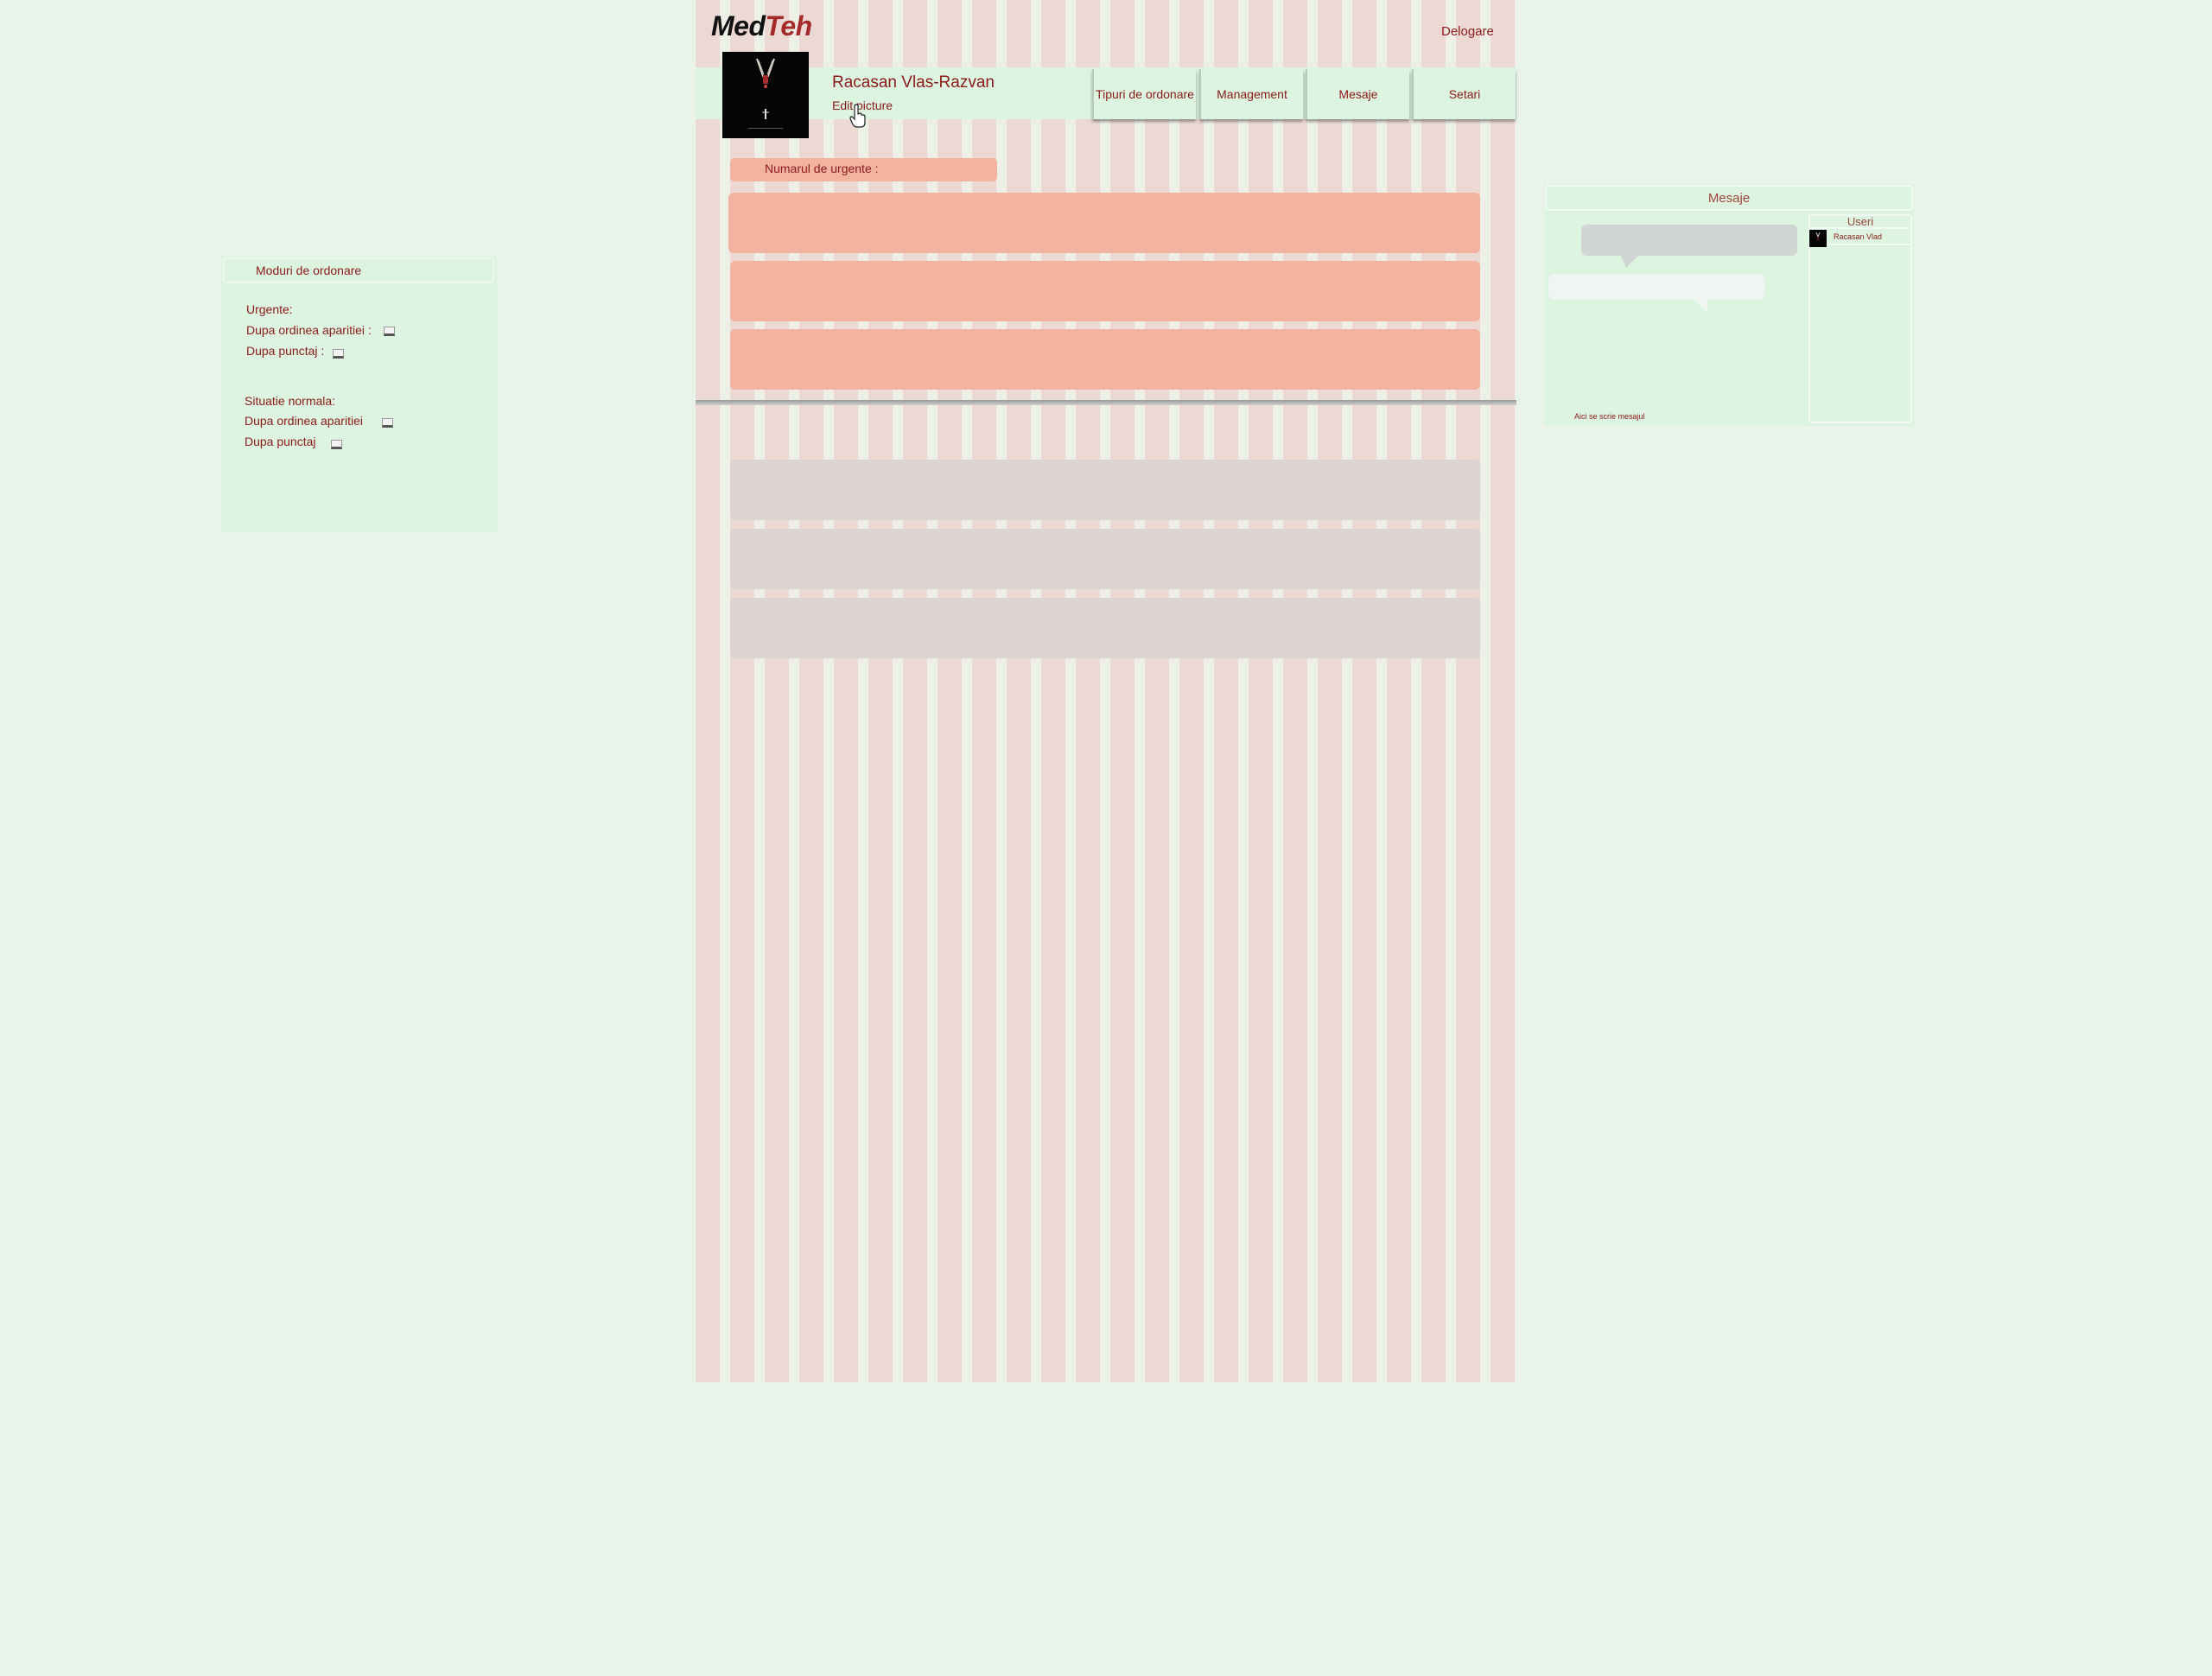  I want to click on sort-panel-title: Moduri de ordonare, so click(358, 270).